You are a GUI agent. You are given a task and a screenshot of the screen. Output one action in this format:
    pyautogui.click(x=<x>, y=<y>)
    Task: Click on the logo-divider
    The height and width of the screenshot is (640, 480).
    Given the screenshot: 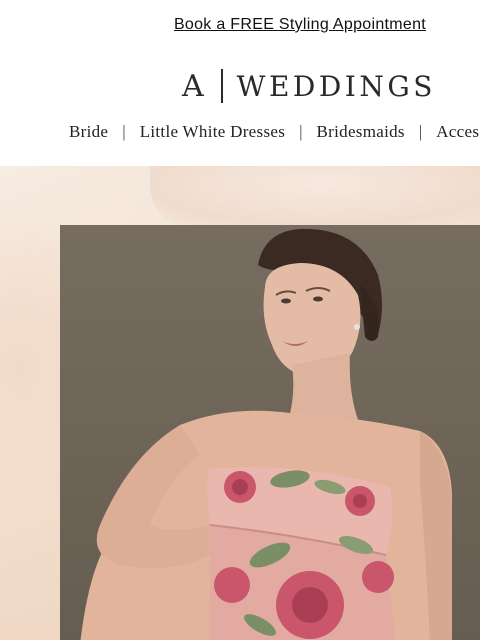 What is the action you would take?
    pyautogui.click(x=221, y=86)
    